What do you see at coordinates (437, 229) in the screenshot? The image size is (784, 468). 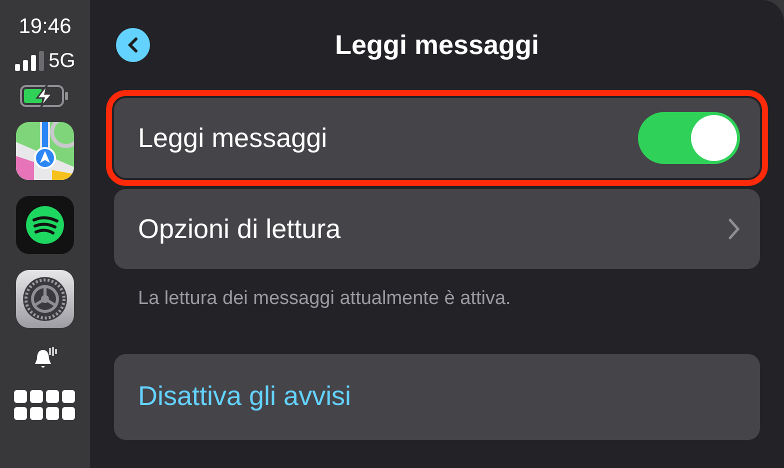 I see `settings-row: Opzioni di lettura` at bounding box center [437, 229].